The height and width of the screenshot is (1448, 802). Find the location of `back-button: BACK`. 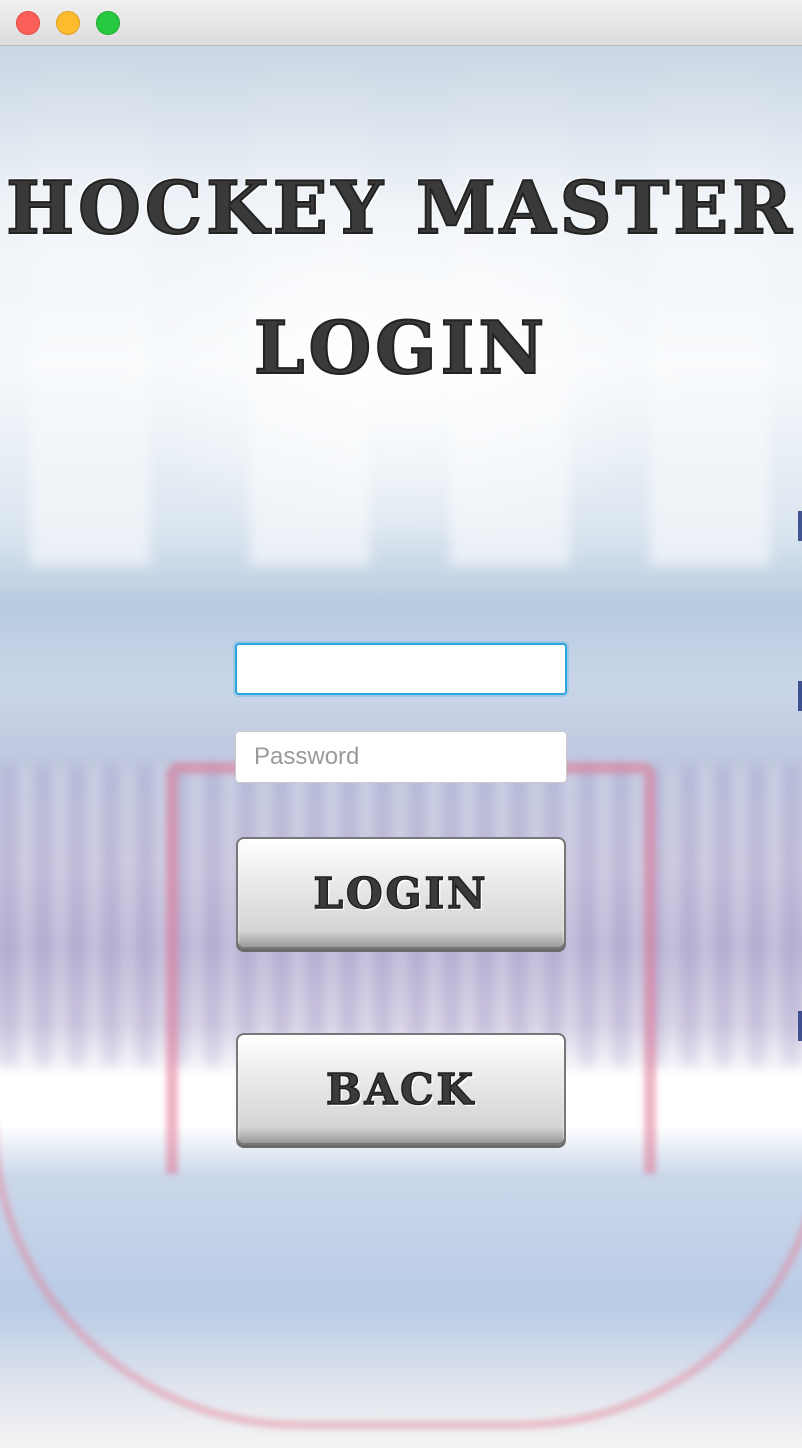

back-button: BACK is located at coordinates (401, 1089).